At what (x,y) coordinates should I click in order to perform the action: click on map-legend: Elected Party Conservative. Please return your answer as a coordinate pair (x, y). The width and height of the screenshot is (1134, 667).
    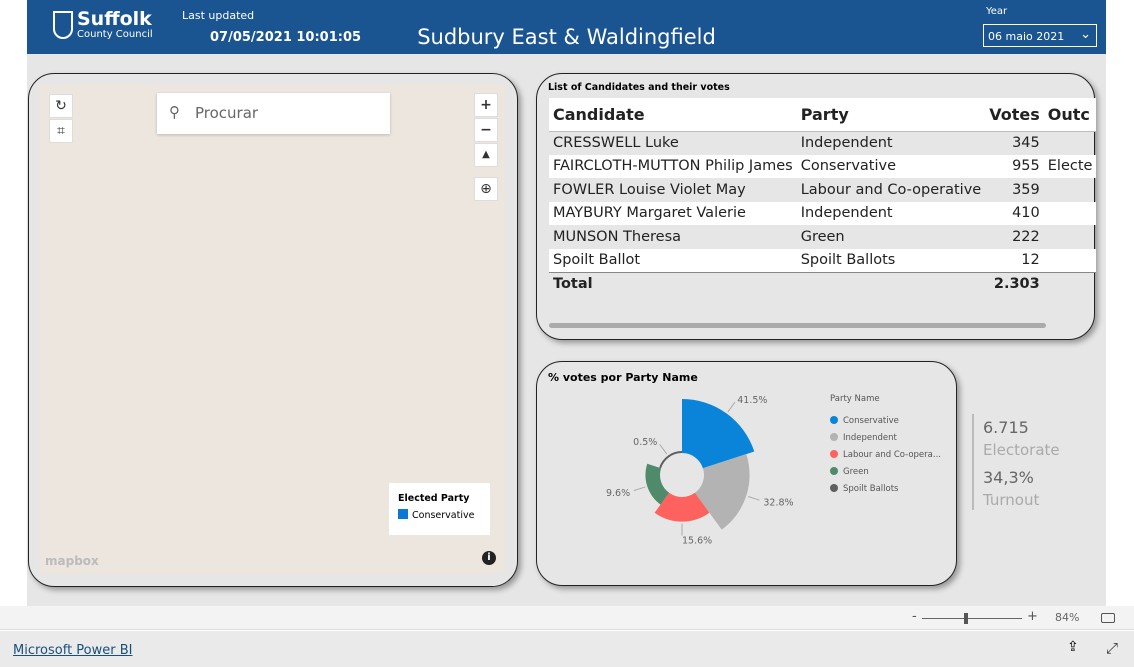
    Looking at the image, I should click on (439, 509).